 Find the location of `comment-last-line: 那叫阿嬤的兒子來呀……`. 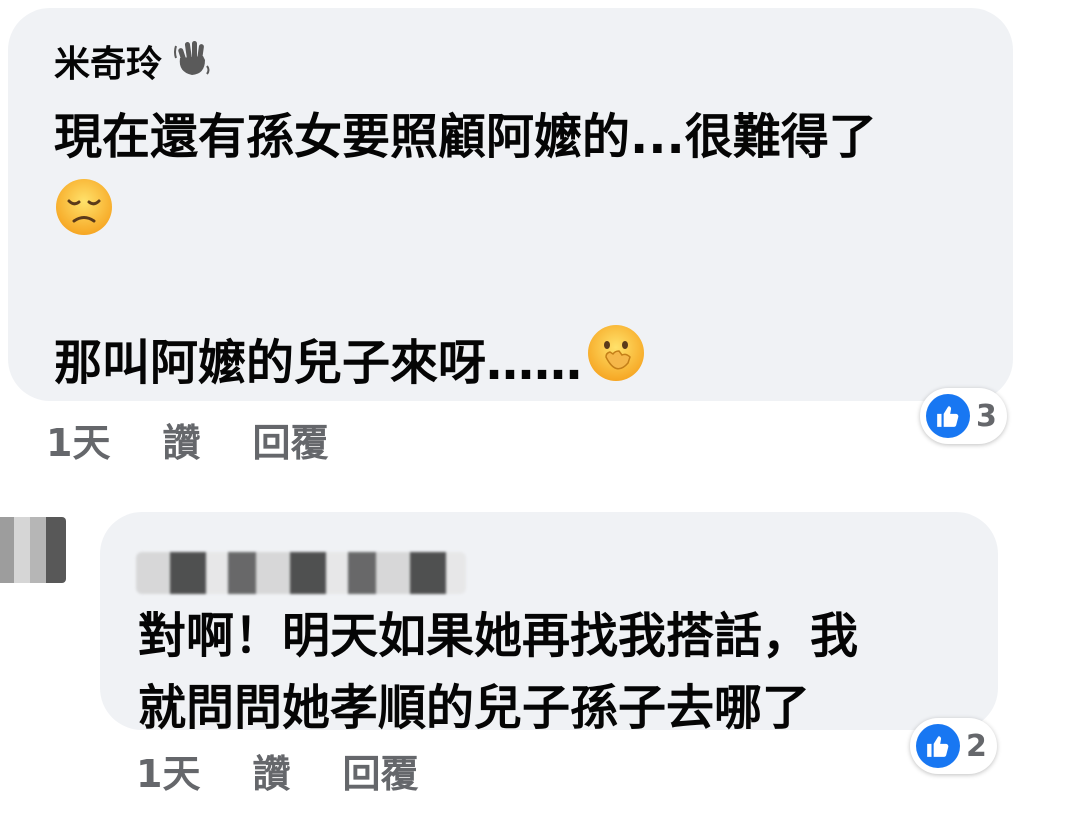

comment-last-line: 那叫阿嬤的兒子來呀…… is located at coordinates (533, 363).